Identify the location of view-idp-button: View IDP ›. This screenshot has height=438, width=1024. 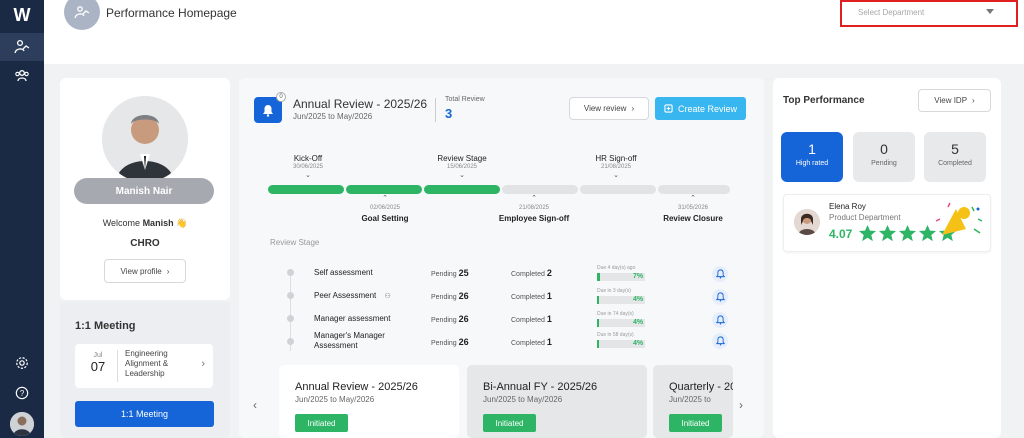
(954, 100).